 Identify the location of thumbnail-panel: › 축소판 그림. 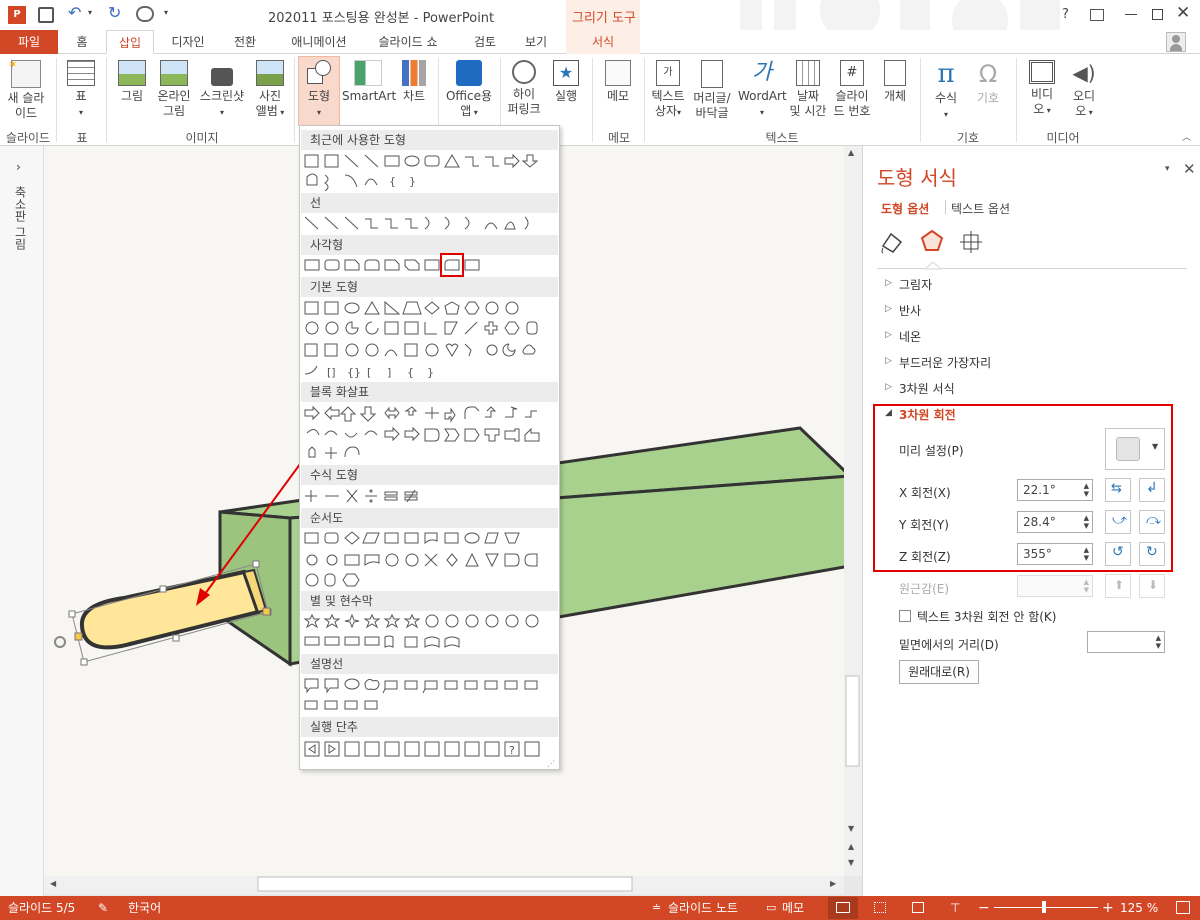
(22, 521).